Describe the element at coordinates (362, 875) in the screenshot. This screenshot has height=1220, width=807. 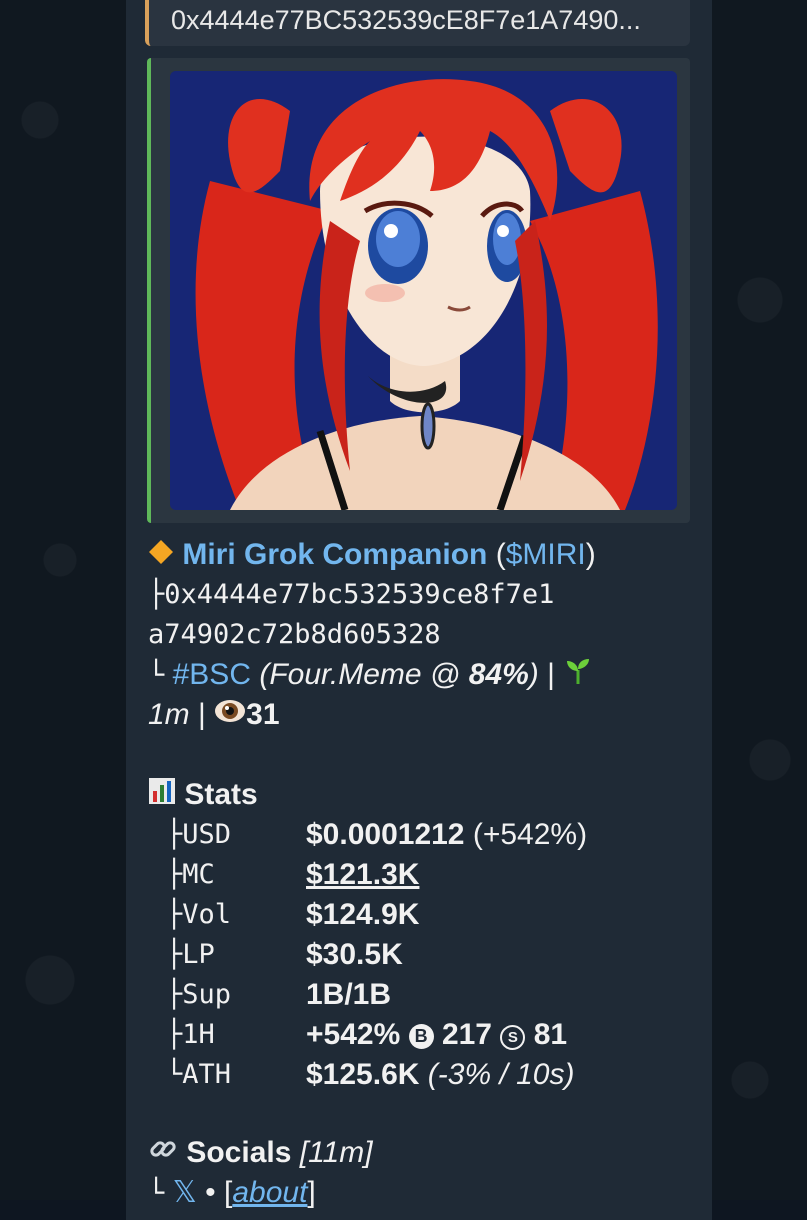
I see `market-cap-link: $121.3K` at that location.